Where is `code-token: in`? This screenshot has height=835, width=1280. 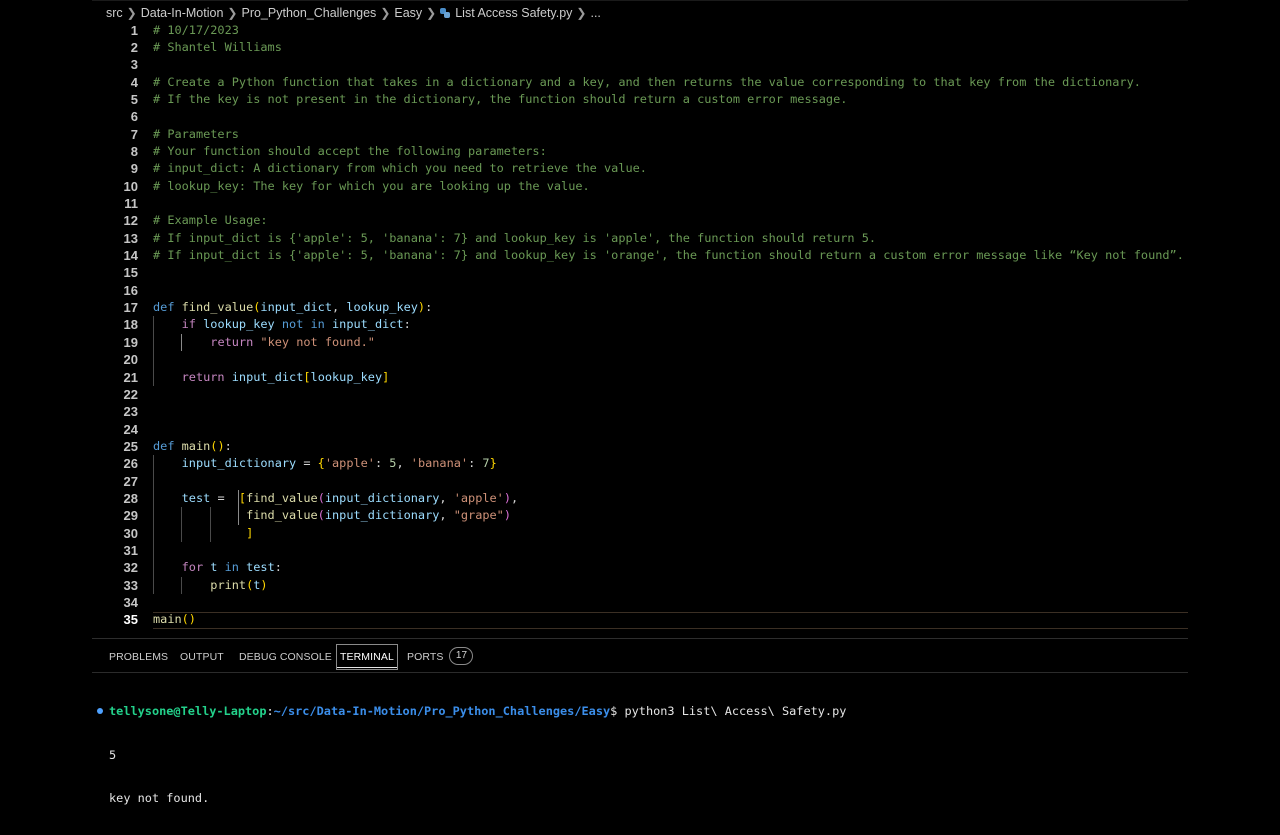 code-token: in is located at coordinates (232, 567).